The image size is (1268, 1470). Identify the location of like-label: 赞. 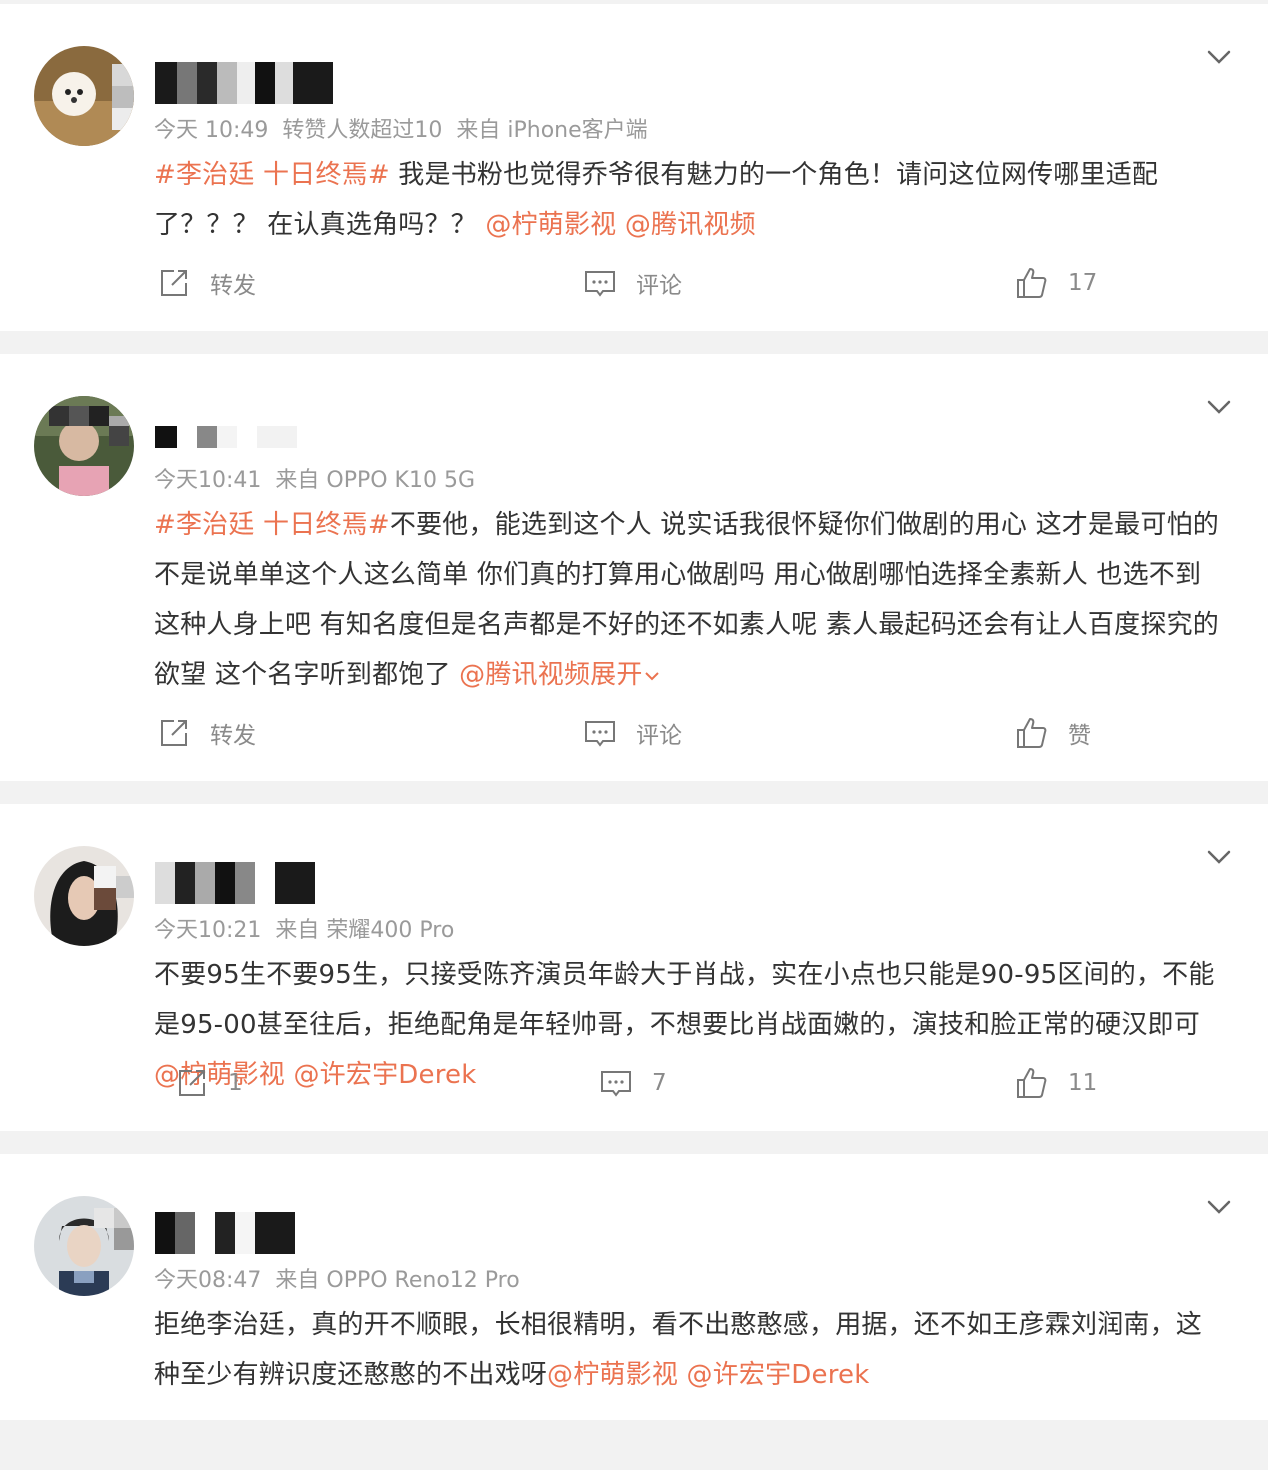
(1079, 736).